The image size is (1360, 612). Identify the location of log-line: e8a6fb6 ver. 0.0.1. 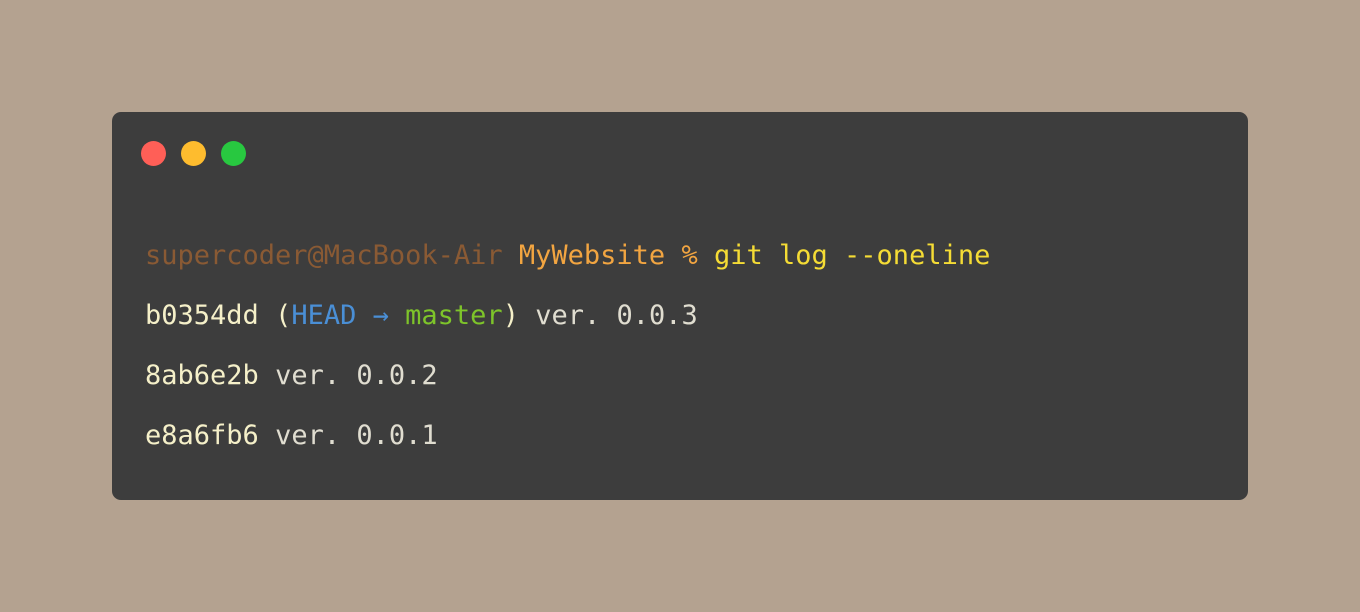
(686, 436).